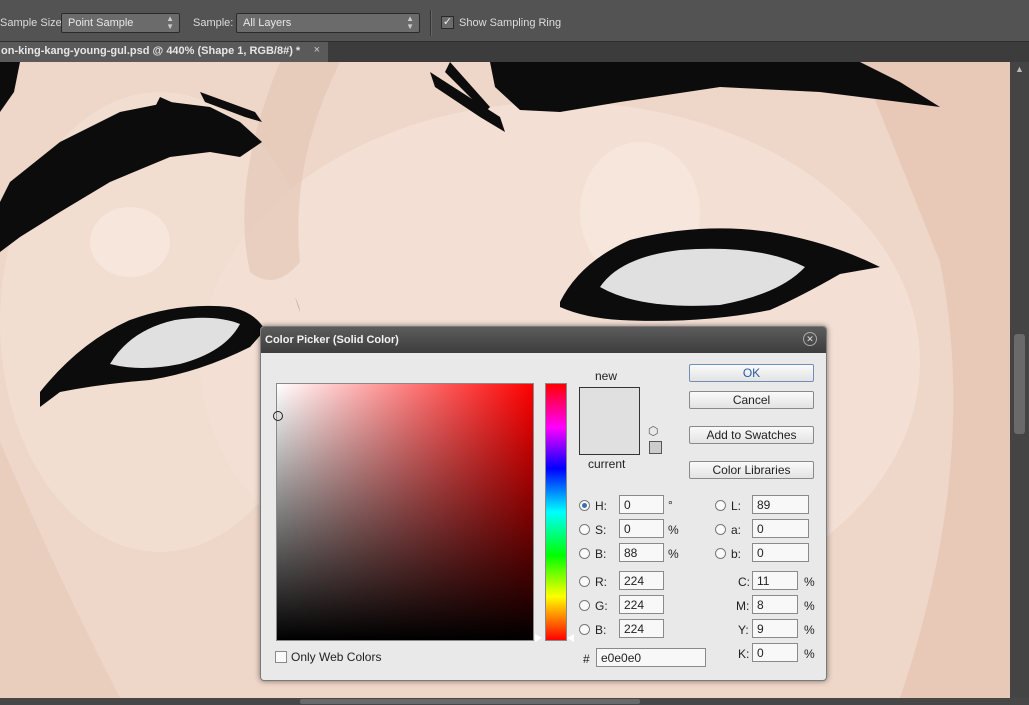 The height and width of the screenshot is (705, 1029). I want to click on hue-slider, so click(556, 512).